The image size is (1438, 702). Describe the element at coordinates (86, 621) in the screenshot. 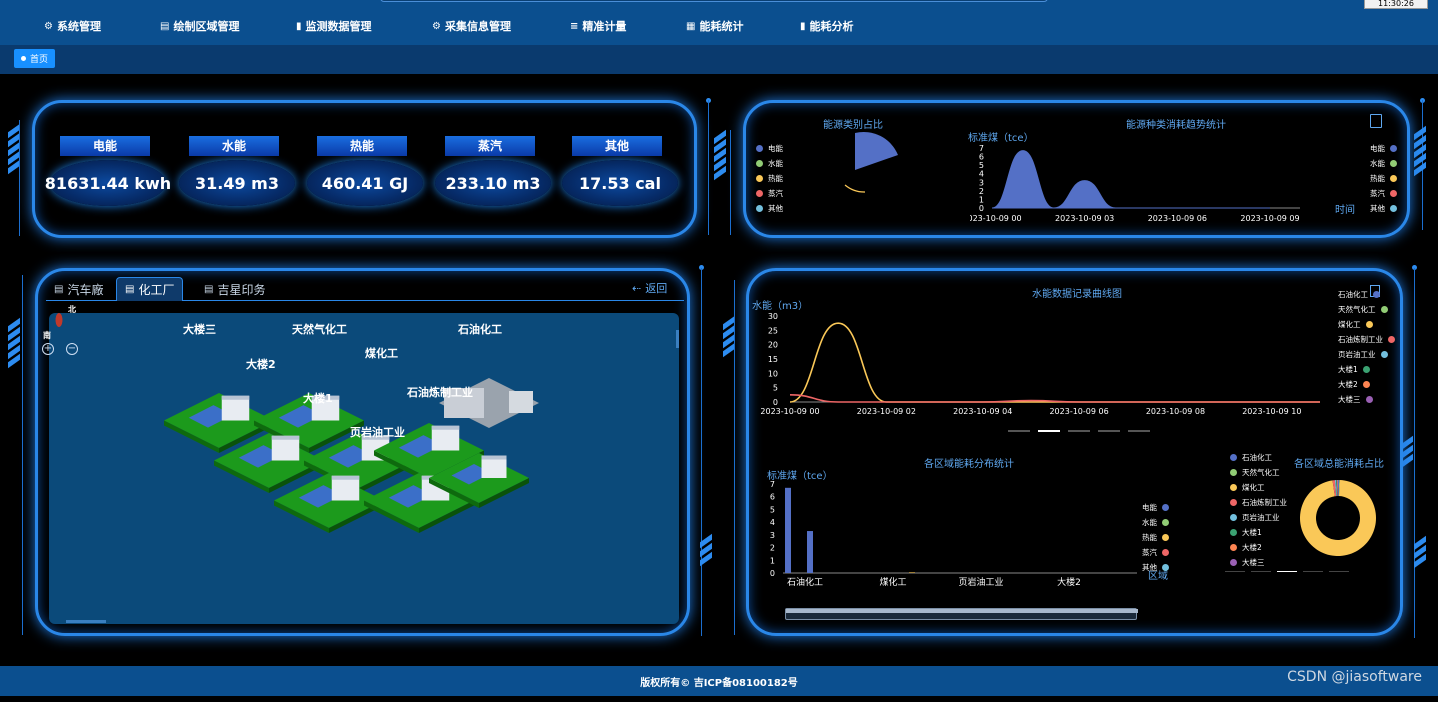

I see `scrollbar-horizontal` at that location.